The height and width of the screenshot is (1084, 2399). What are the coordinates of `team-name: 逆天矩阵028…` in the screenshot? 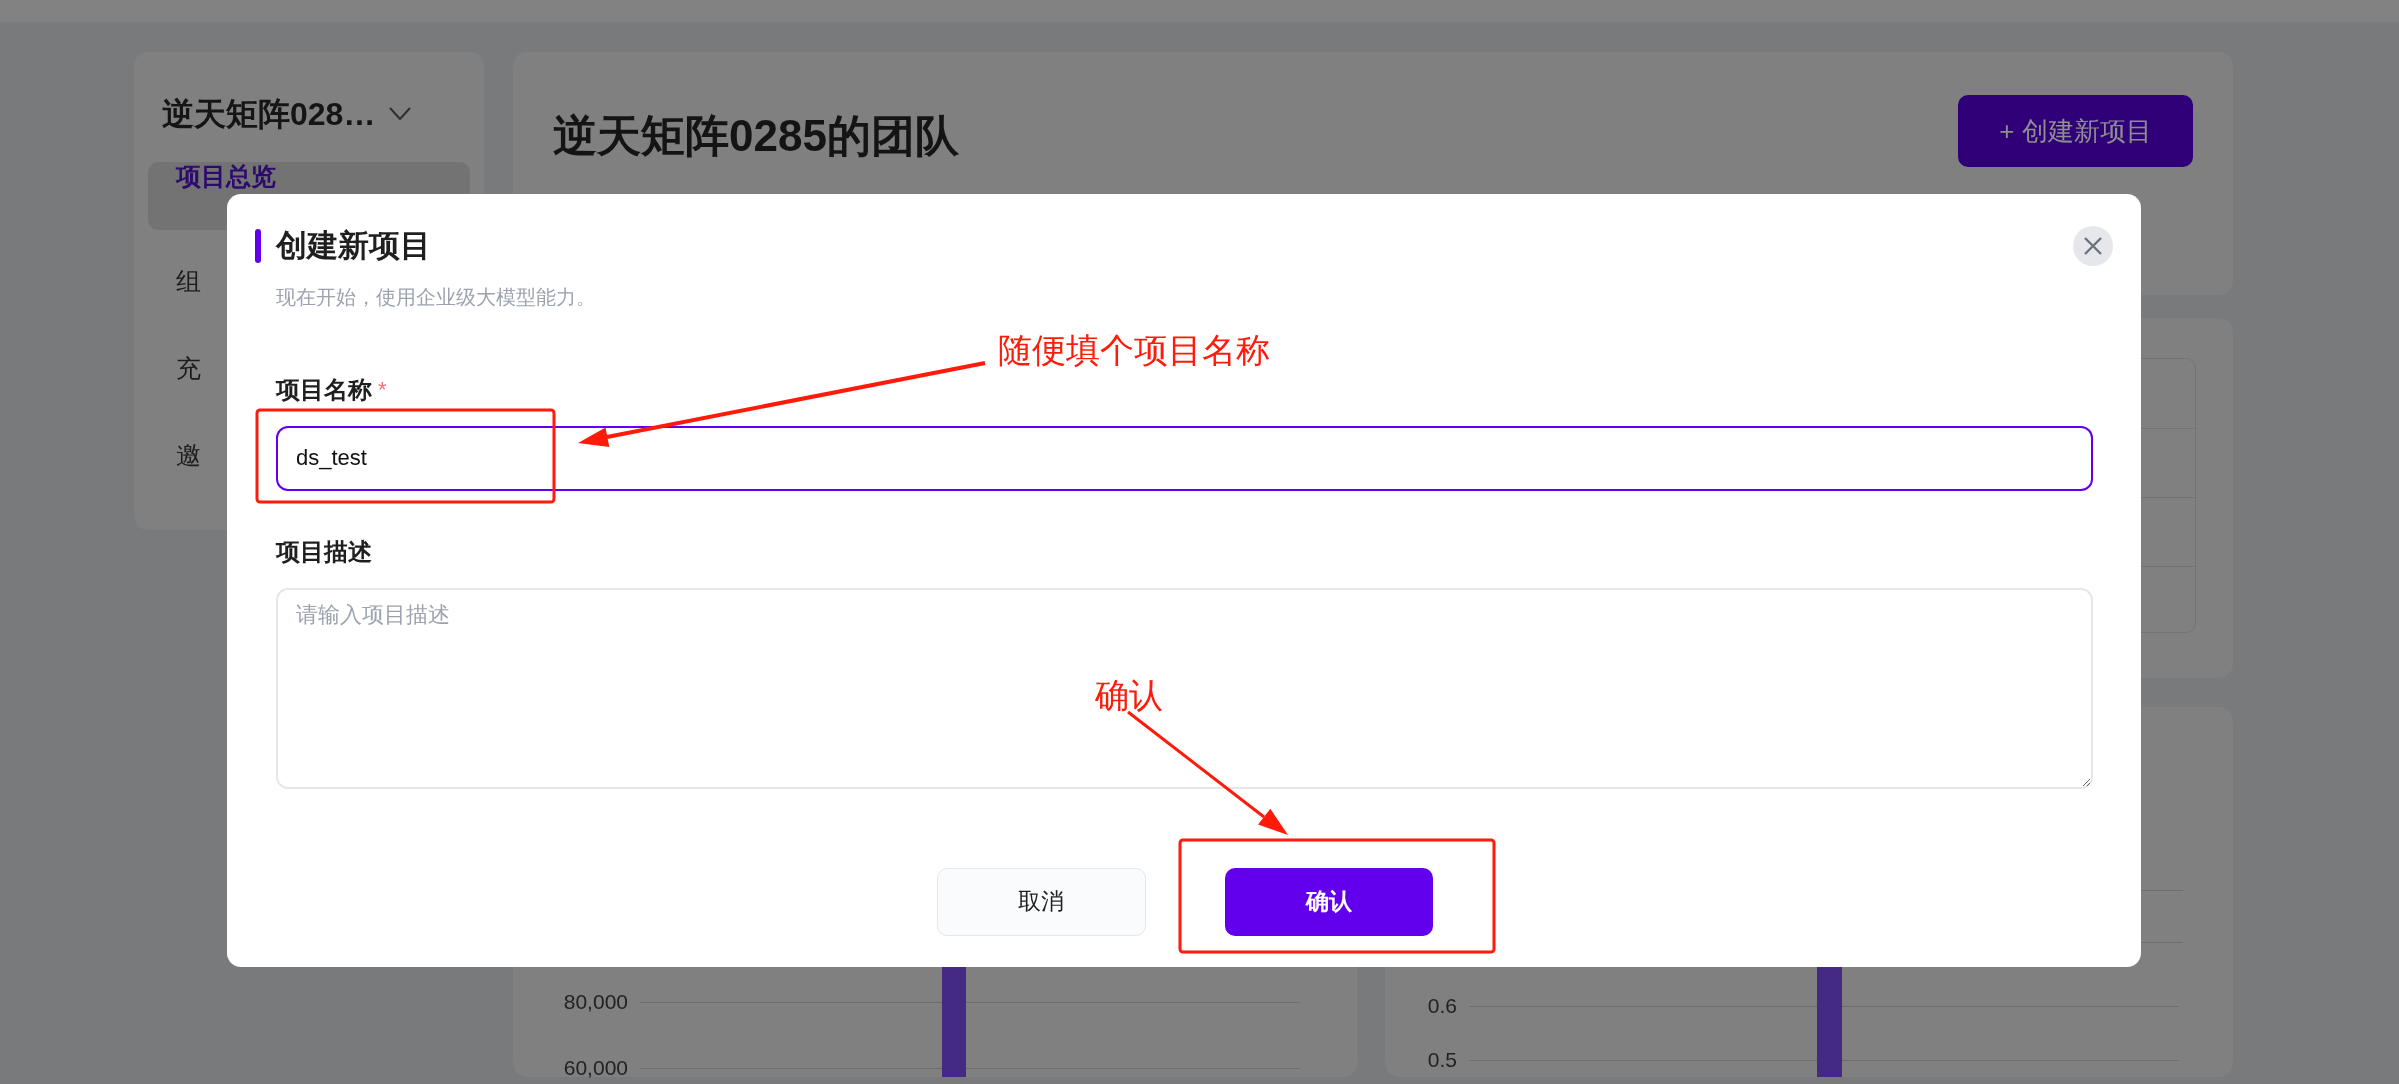 It's located at (269, 114).